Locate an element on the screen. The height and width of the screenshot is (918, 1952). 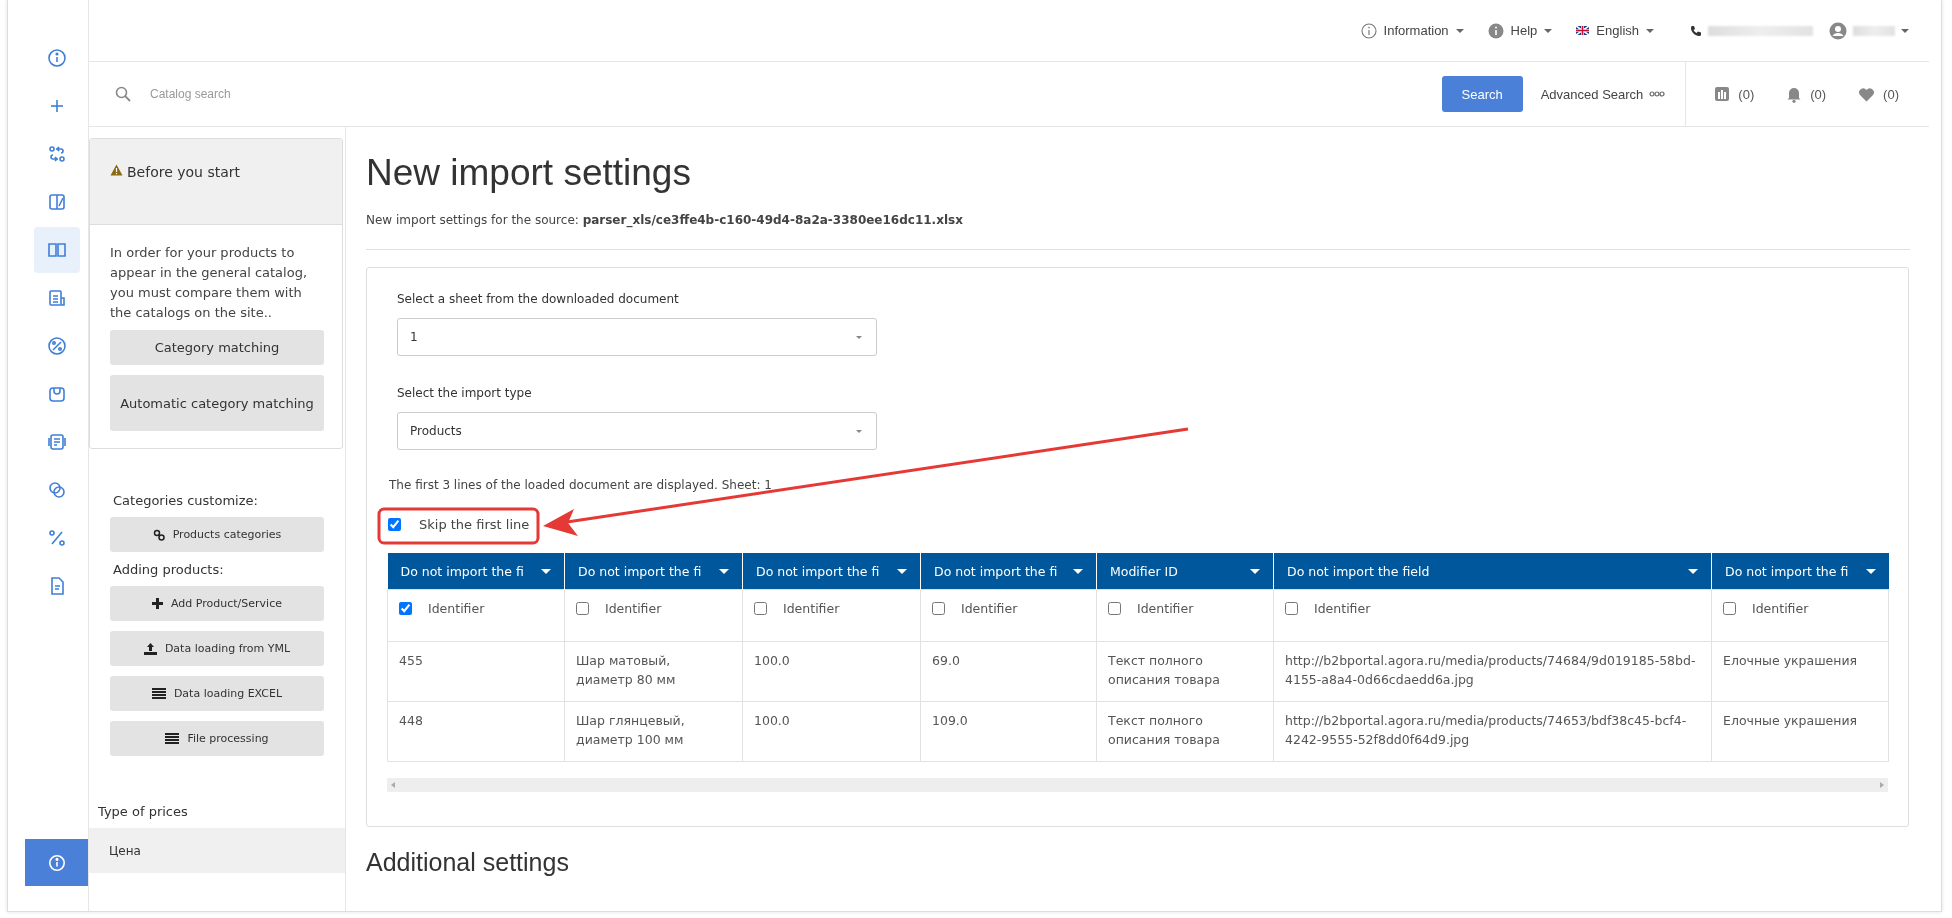
table-cell: http://b2bportal.agora.ru/media/products/74684/9d019185-58bd-4155-a8a4-0d66cdaedd6a.jpg is located at coordinates (1492, 671).